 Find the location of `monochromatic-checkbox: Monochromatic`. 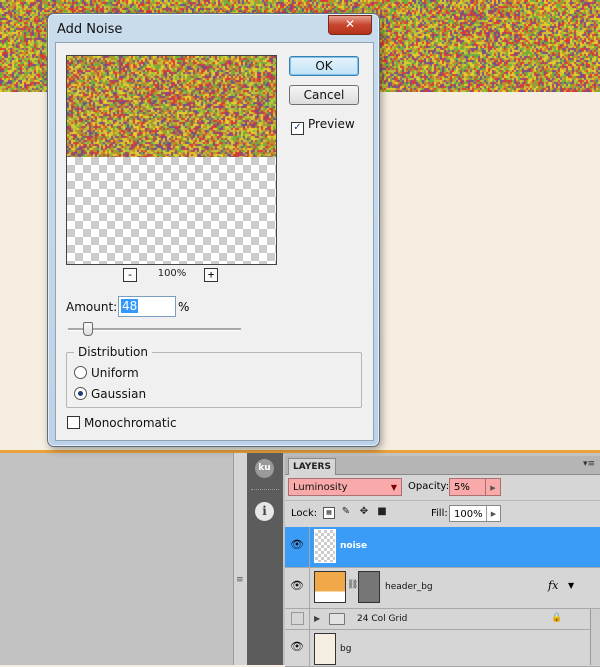

monochromatic-checkbox: Monochromatic is located at coordinates (122, 423).